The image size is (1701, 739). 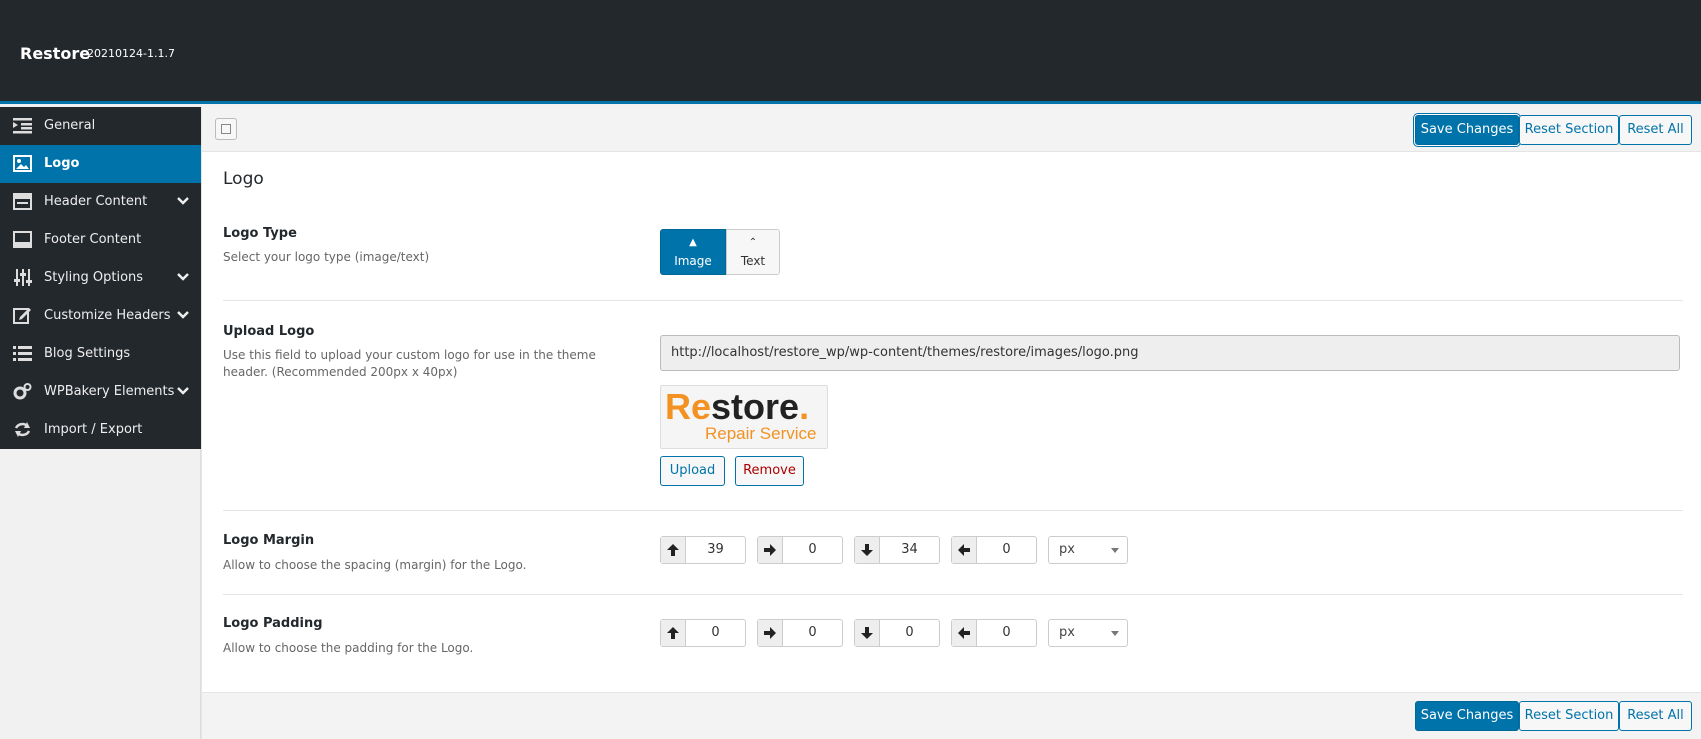 What do you see at coordinates (131, 53) in the screenshot?
I see `app-version: 20210124-1.1.7` at bounding box center [131, 53].